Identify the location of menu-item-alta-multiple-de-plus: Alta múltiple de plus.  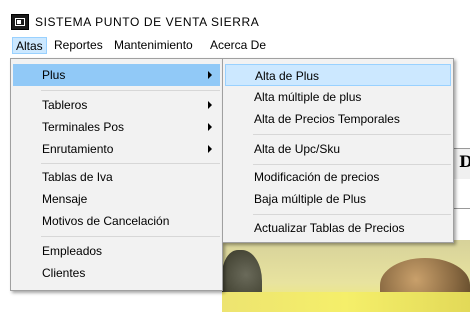
(338, 97).